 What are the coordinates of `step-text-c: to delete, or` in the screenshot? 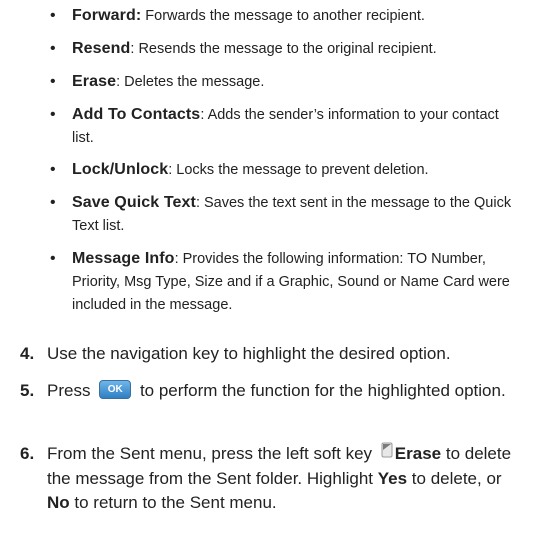 It's located at (456, 478).